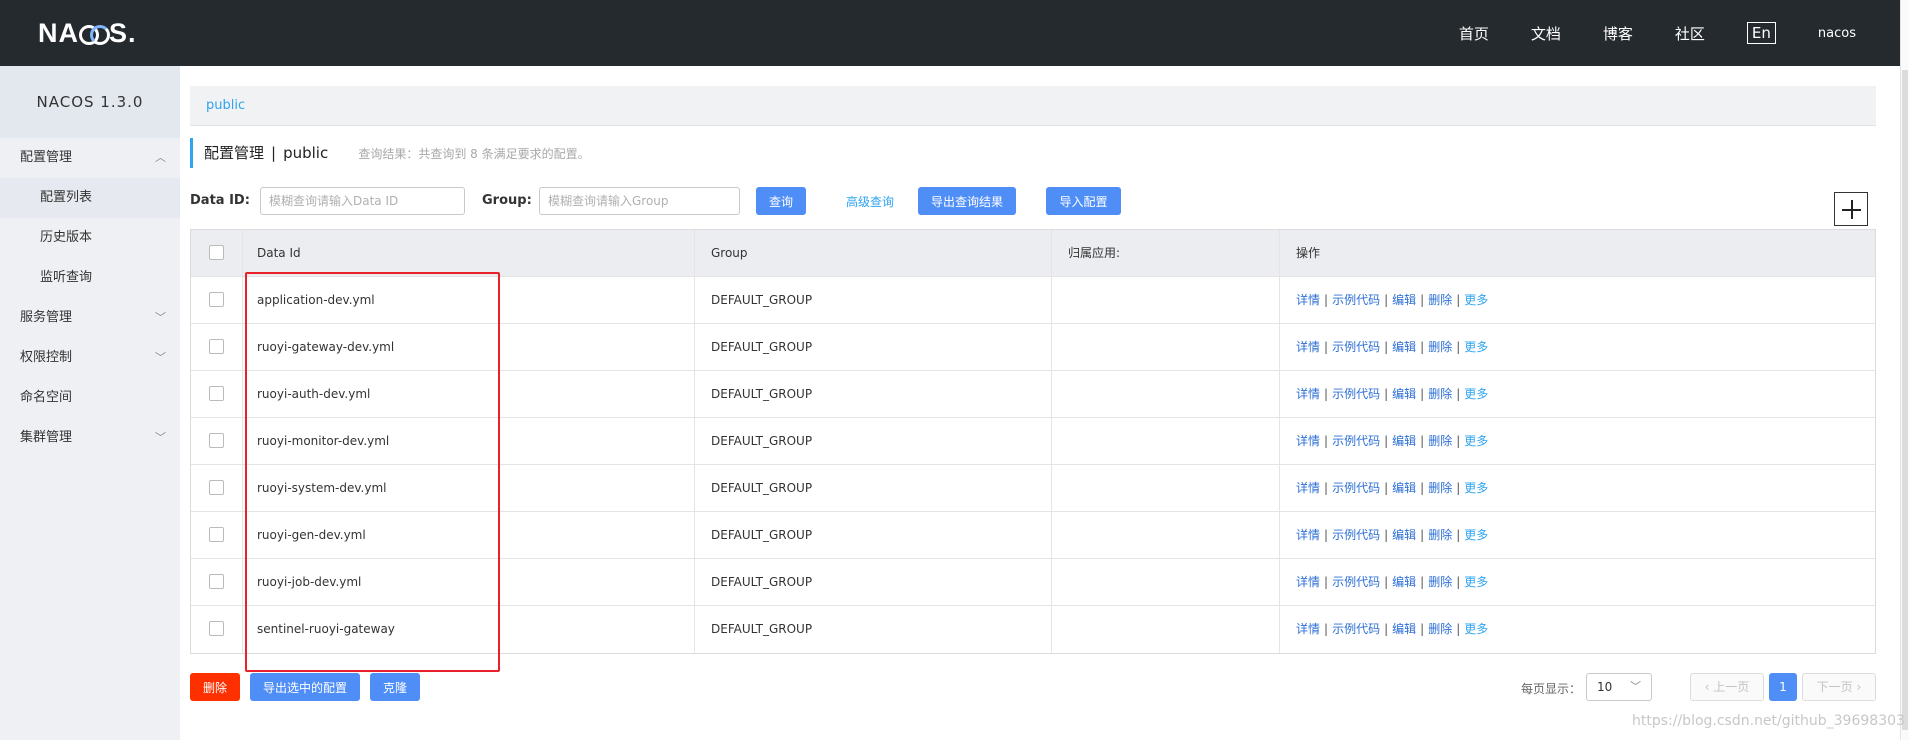  I want to click on query-button: 查询, so click(781, 201).